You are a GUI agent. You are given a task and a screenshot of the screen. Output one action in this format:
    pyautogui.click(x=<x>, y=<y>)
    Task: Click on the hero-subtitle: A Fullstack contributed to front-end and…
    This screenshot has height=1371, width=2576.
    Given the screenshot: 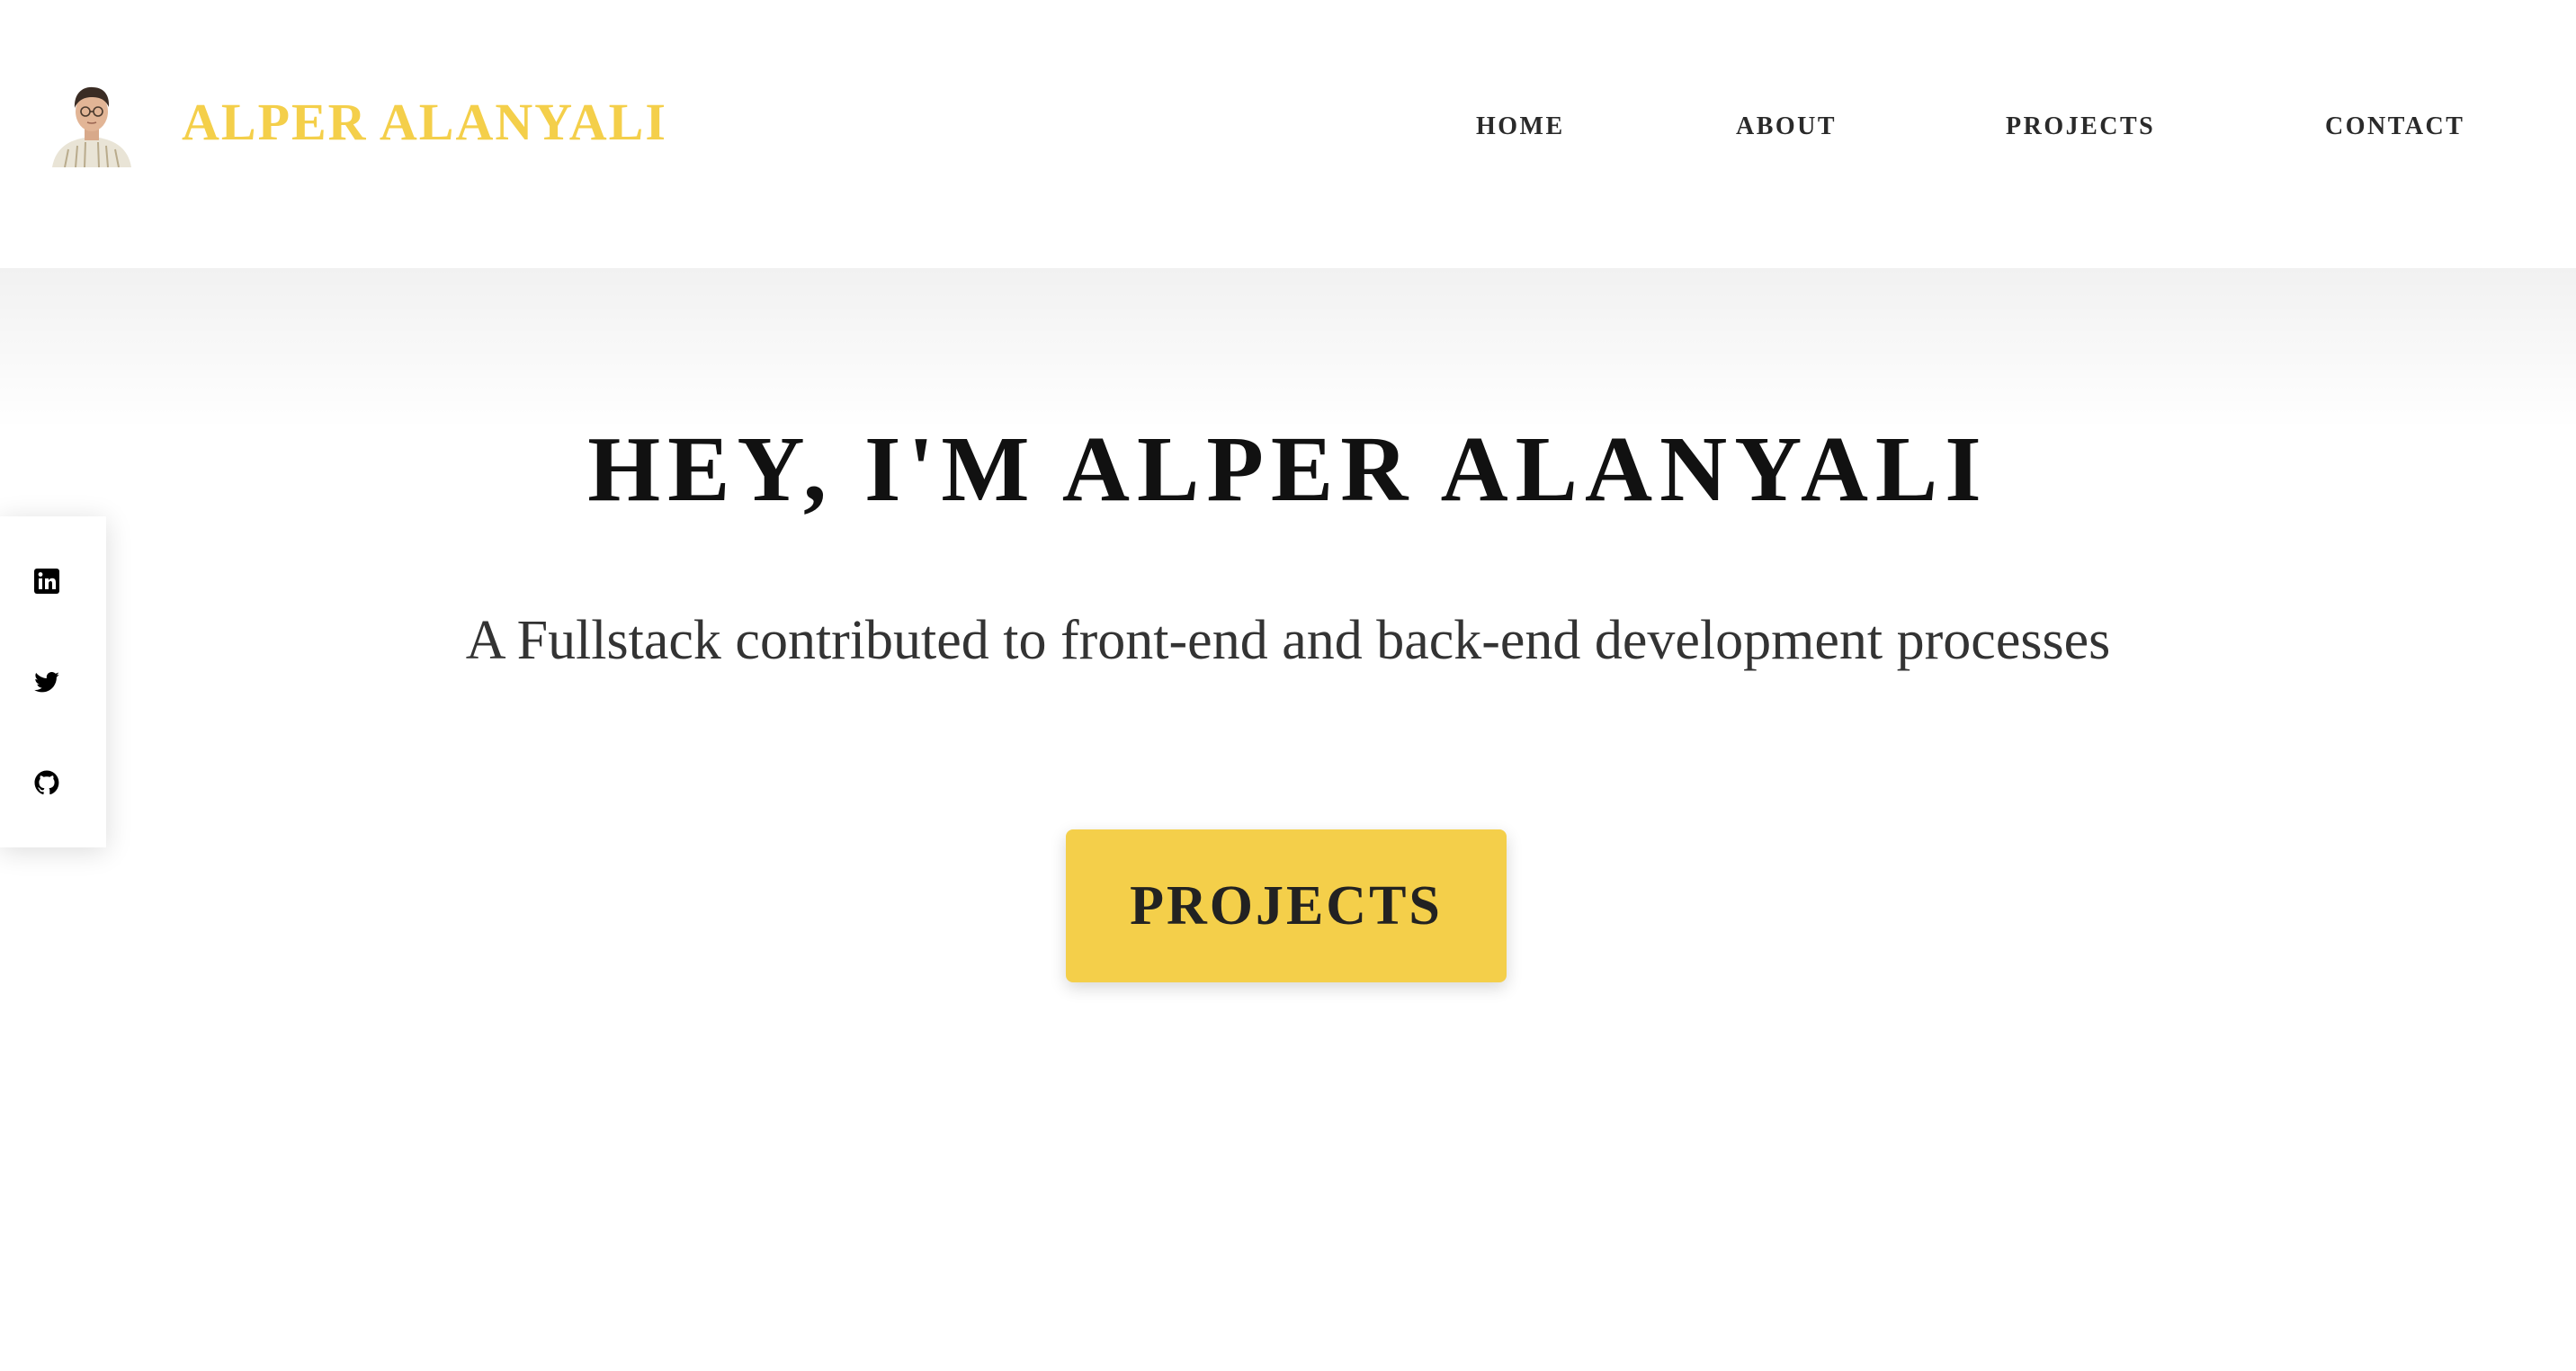 What is the action you would take?
    pyautogui.click(x=1288, y=640)
    